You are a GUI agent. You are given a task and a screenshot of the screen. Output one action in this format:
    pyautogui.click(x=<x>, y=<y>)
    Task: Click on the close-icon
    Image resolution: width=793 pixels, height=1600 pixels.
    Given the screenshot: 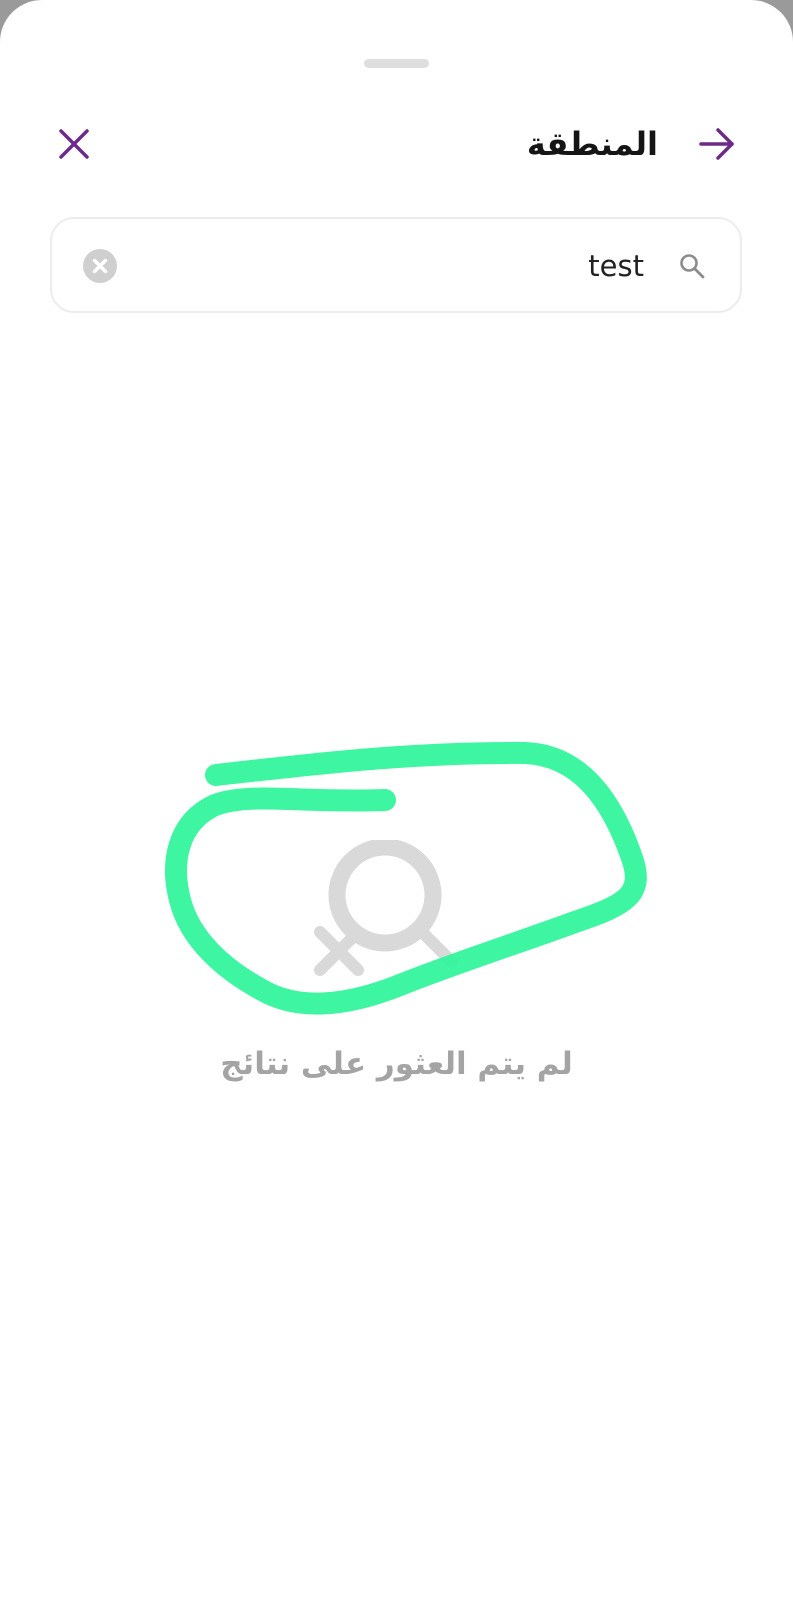 What is the action you would take?
    pyautogui.click(x=74, y=144)
    